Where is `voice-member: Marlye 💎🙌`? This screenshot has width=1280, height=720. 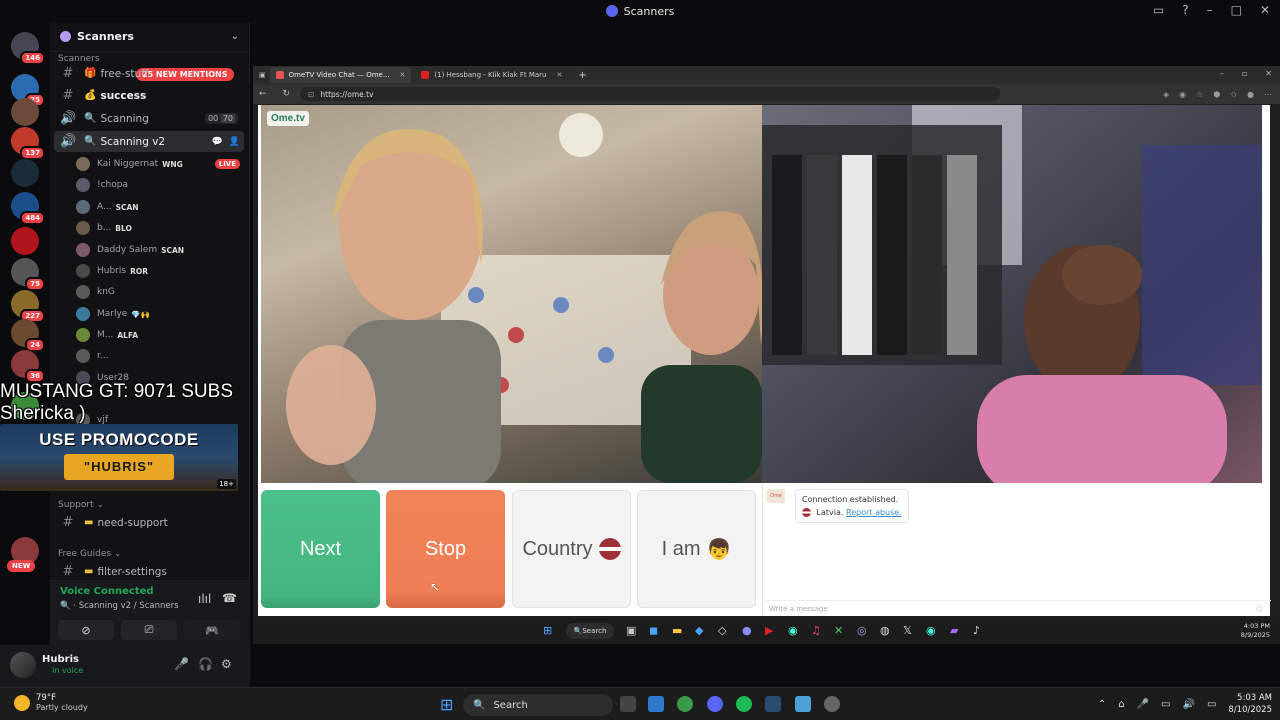
voice-member: Marlye 💎🙌 is located at coordinates (160, 314).